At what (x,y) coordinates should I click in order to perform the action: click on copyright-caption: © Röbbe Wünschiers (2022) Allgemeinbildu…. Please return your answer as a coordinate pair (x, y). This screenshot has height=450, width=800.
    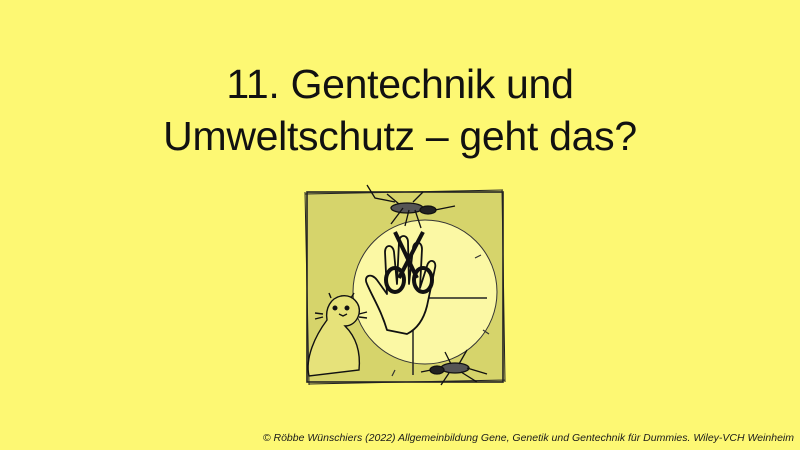
    Looking at the image, I should click on (528, 438).